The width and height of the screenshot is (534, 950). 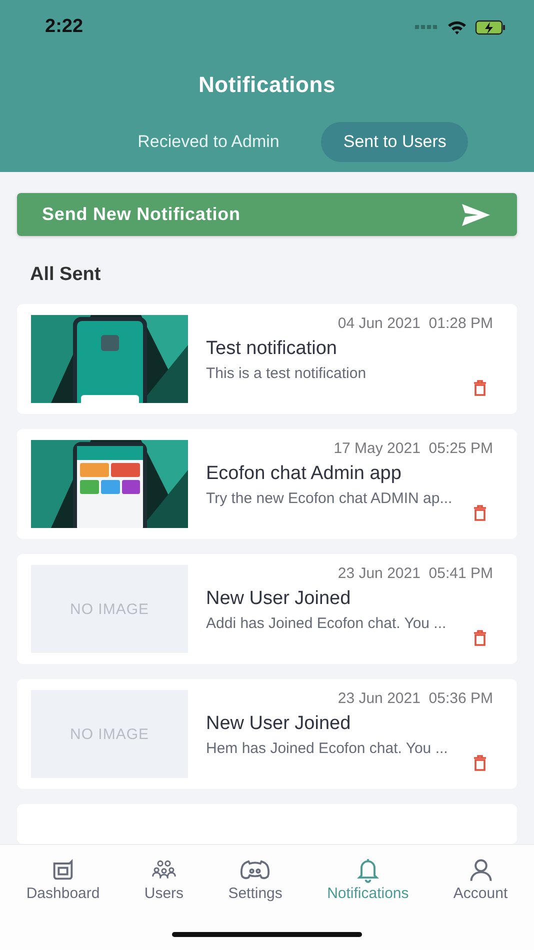 I want to click on tab: Sent to Users, so click(x=394, y=142).